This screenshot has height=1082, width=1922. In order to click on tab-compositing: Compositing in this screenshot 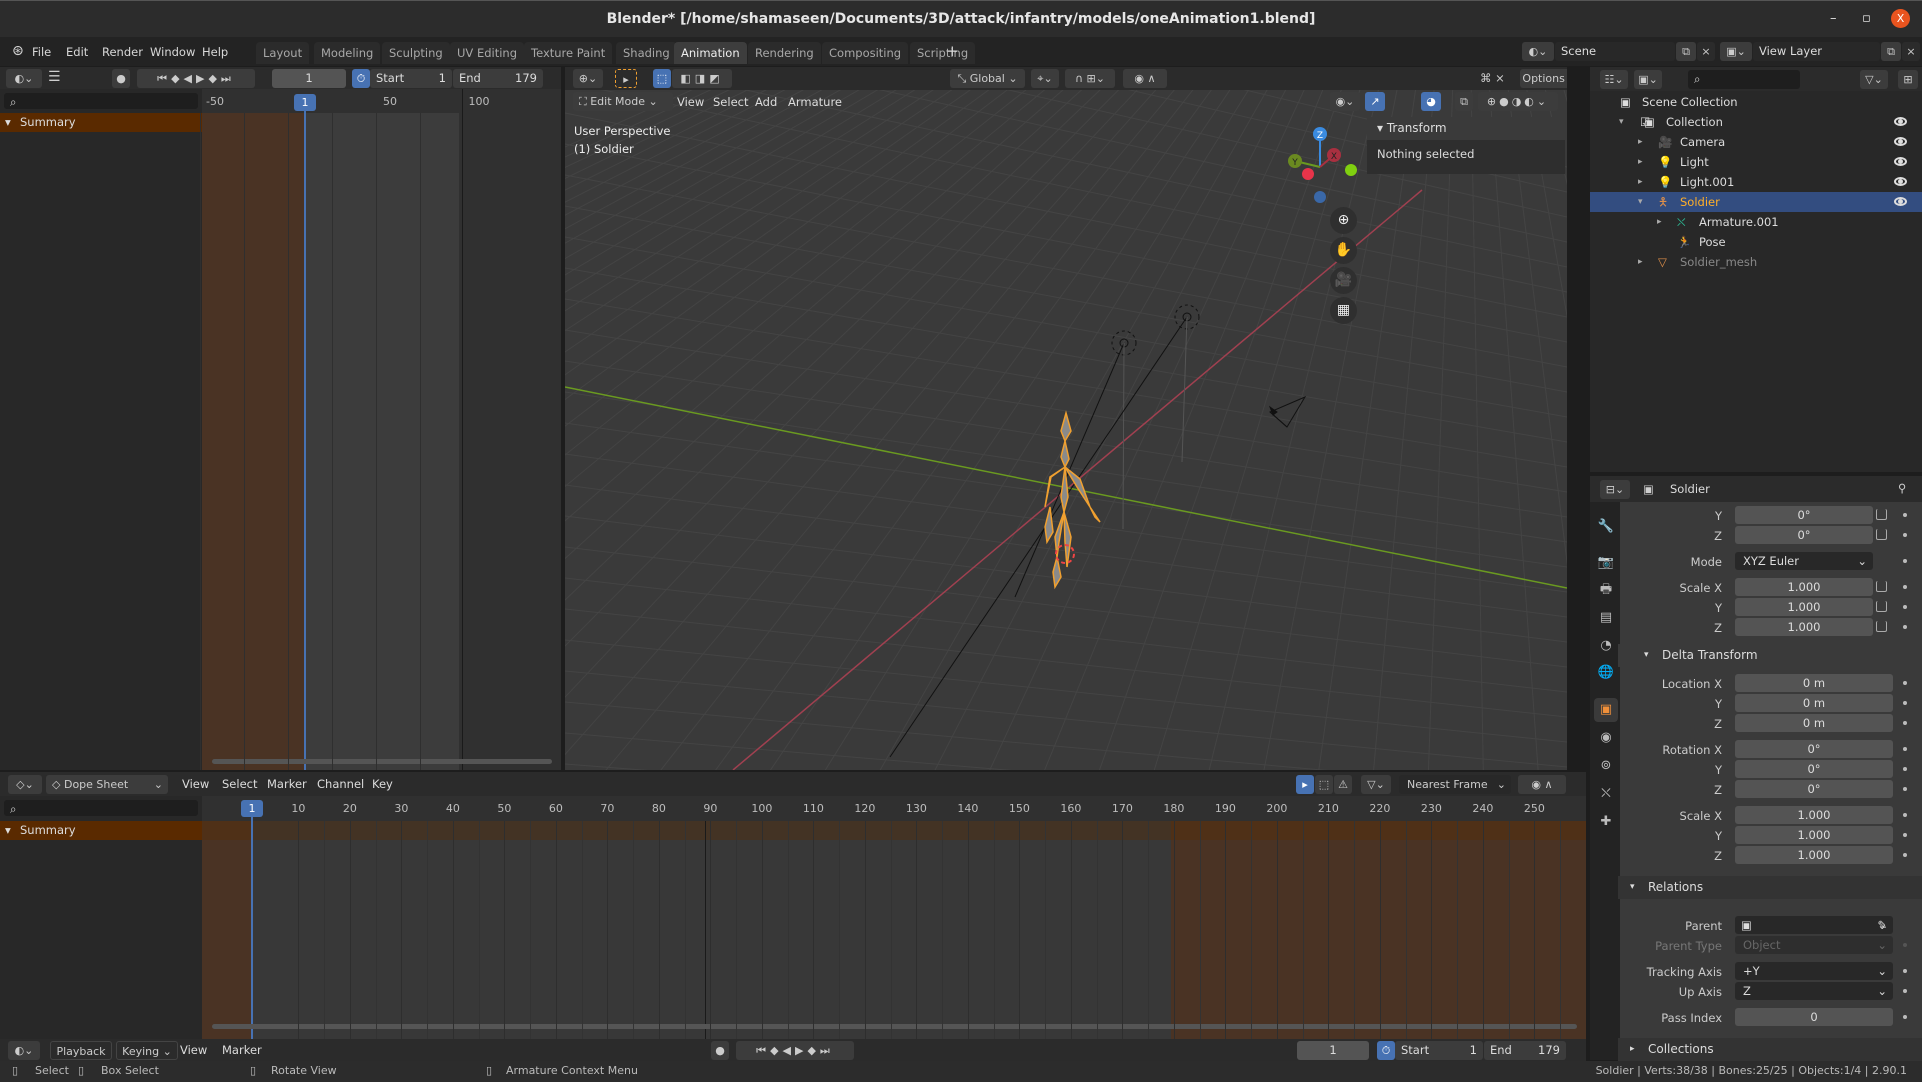, I will do `click(865, 53)`.